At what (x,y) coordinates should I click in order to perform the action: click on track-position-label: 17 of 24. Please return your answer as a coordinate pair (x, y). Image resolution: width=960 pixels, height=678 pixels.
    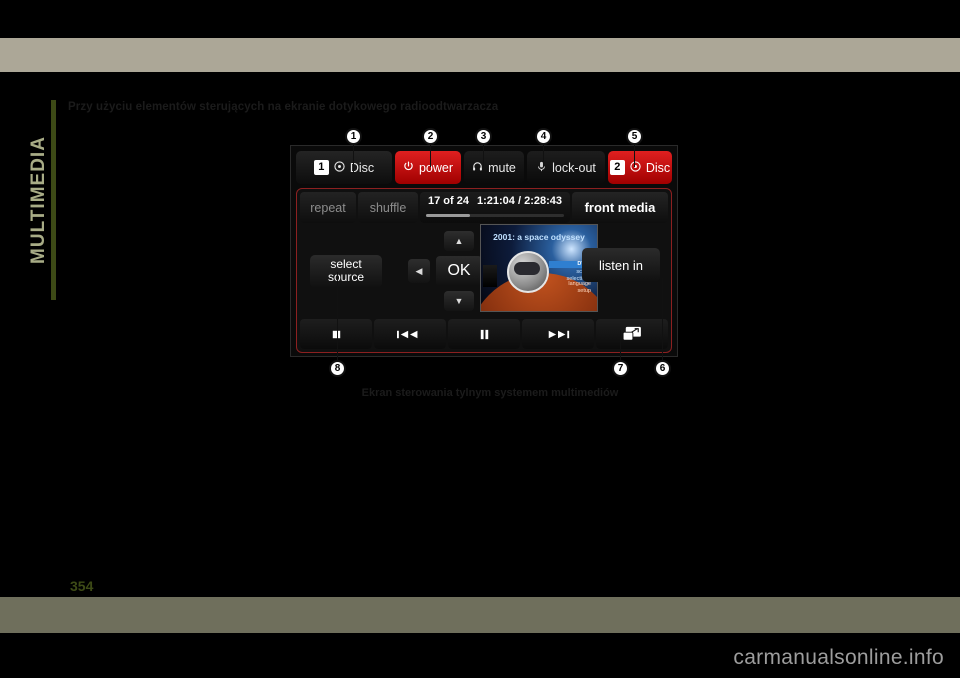
    Looking at the image, I should click on (448, 201).